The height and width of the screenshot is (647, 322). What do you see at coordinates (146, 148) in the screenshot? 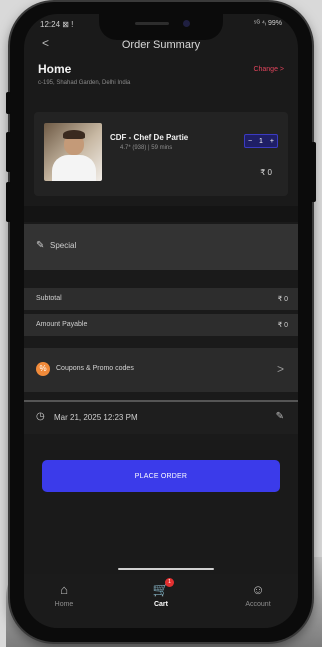
I see `item-meta: 4.7* (938) | 59 mins` at bounding box center [146, 148].